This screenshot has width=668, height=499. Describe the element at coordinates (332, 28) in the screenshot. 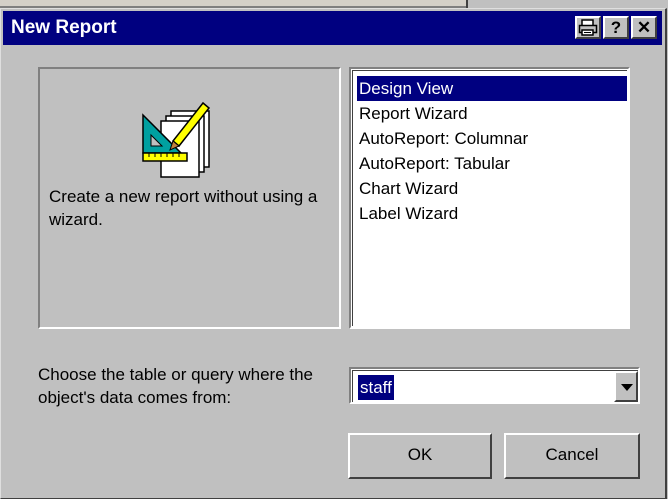

I see `title-bar: New Report ? ✕` at that location.